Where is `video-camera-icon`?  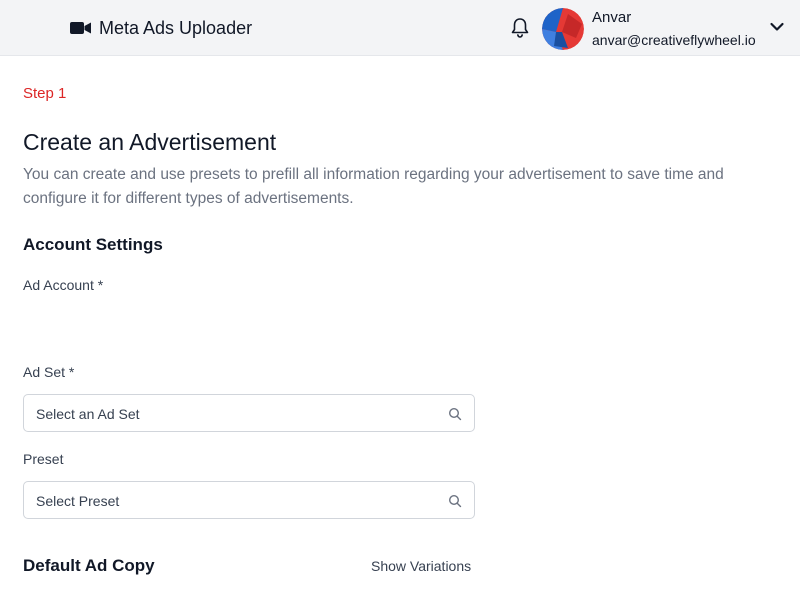
video-camera-icon is located at coordinates (80, 28).